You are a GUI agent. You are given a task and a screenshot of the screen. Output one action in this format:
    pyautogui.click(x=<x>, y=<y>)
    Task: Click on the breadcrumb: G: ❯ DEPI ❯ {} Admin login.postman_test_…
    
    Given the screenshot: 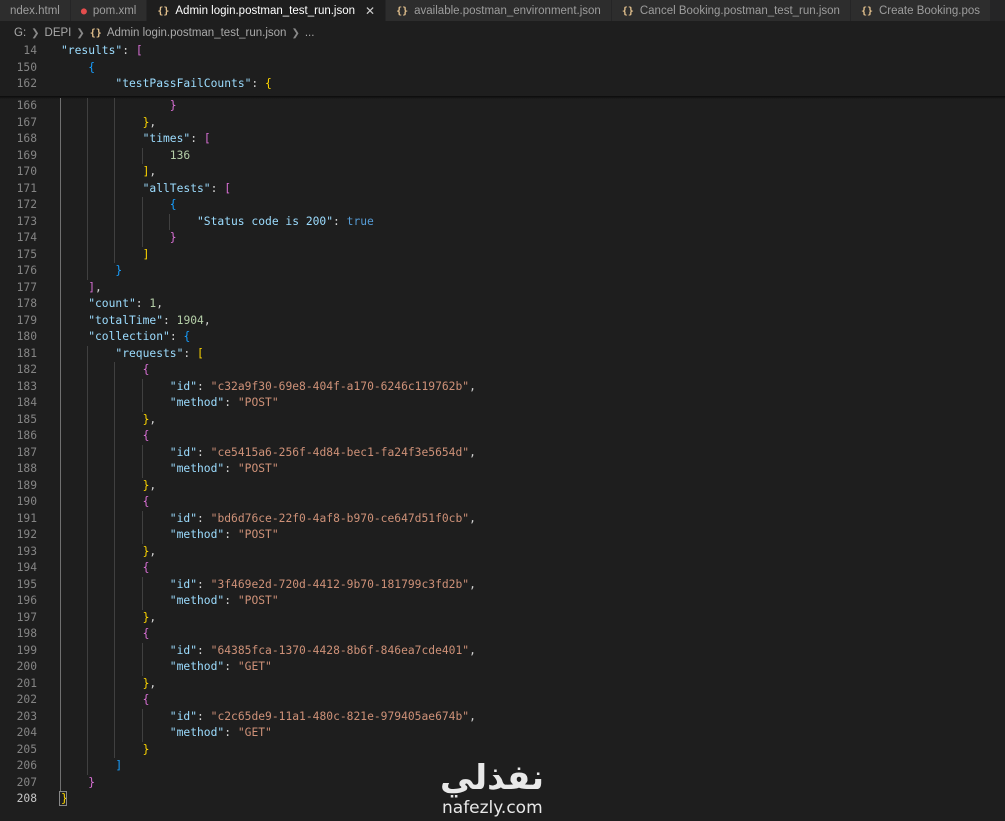 What is the action you would take?
    pyautogui.click(x=502, y=33)
    